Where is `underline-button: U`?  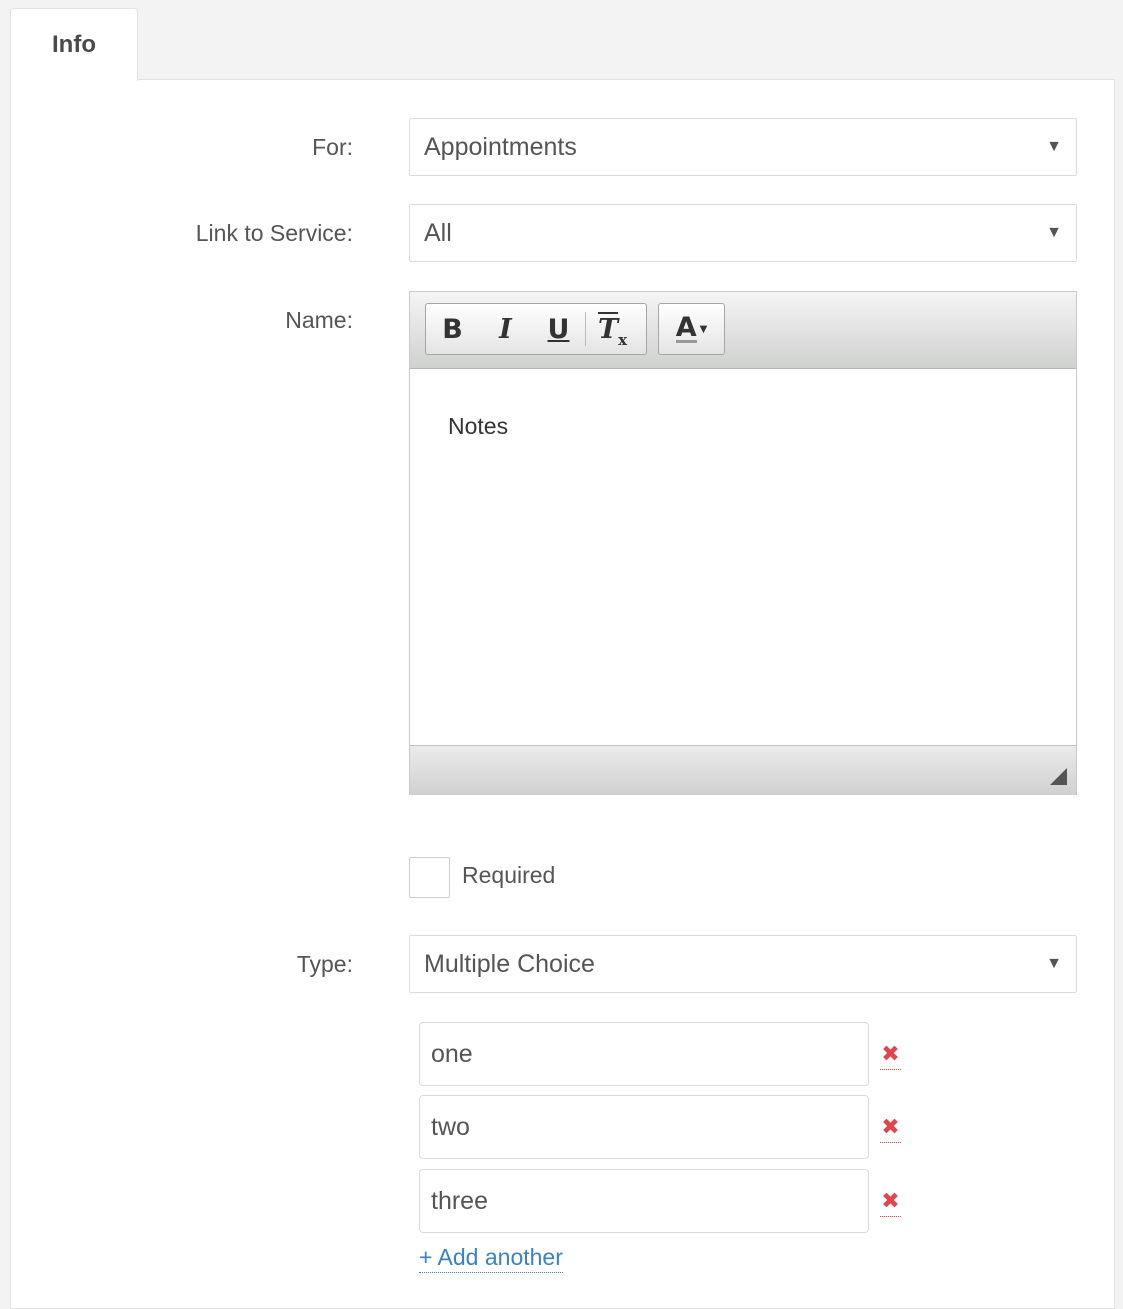 underline-button: U is located at coordinates (558, 329).